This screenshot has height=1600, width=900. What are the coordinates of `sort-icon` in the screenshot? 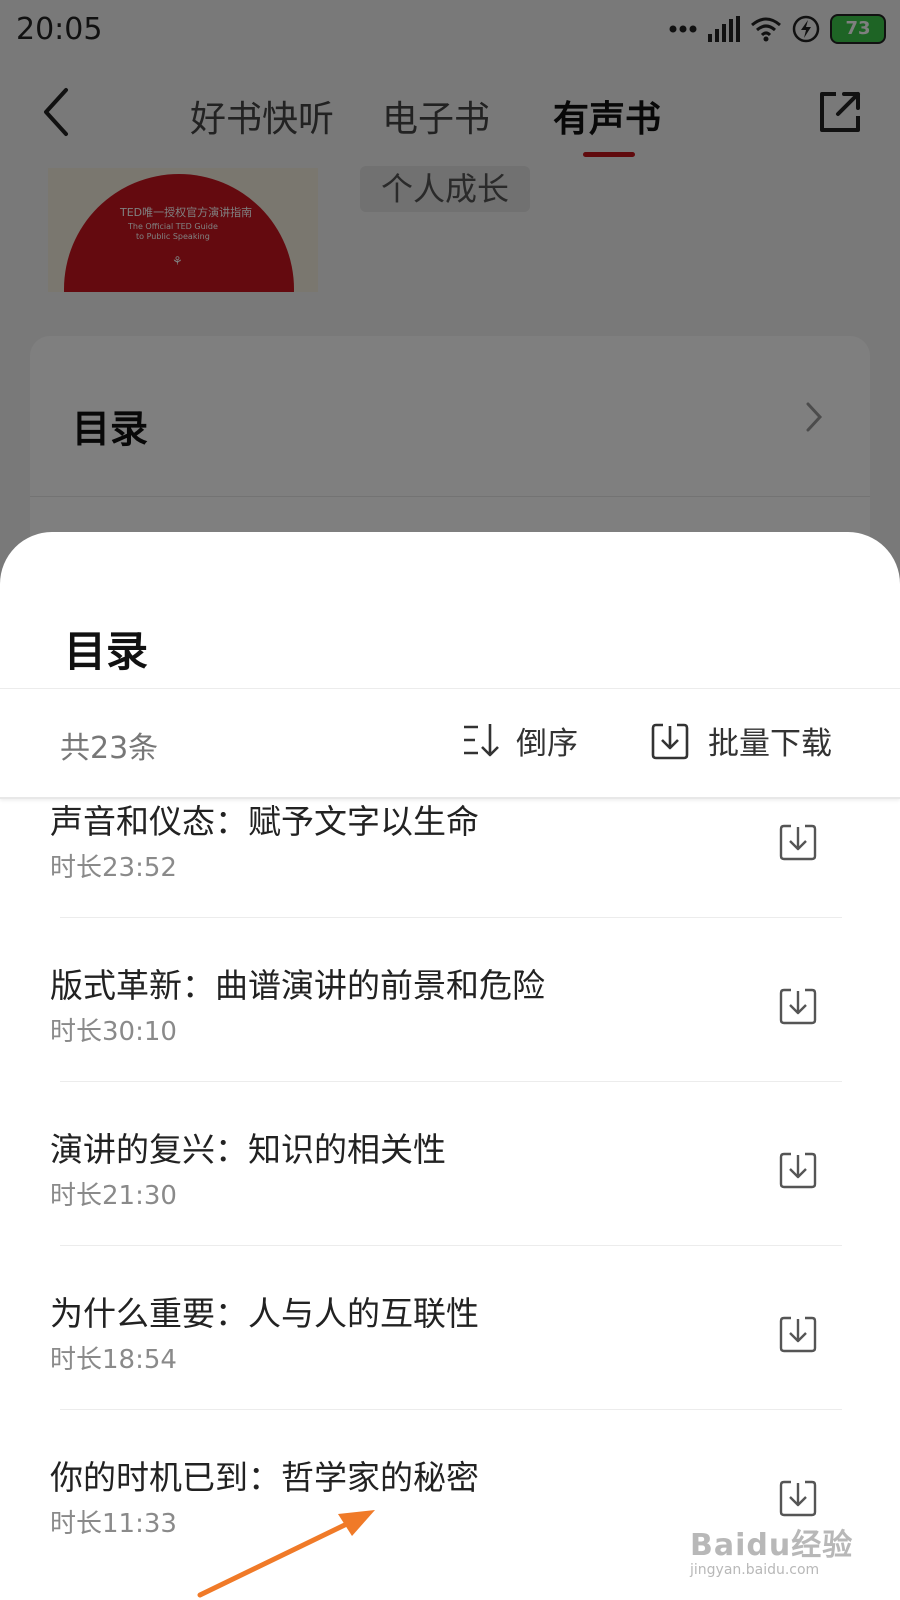 It's located at (481, 740).